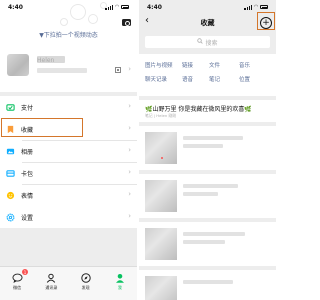  I want to click on tab-label: 我, so click(119, 287).